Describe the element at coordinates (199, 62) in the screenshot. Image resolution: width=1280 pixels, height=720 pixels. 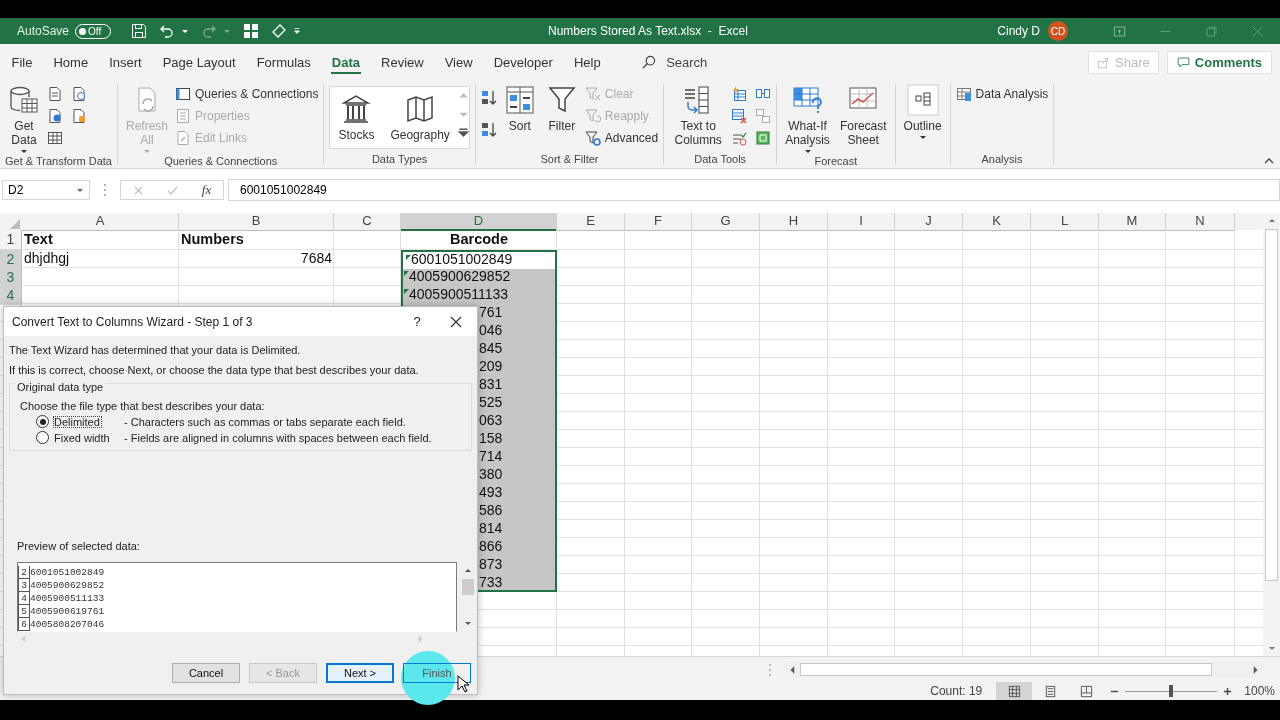
I see `ribbon-tab: Page Layout` at that location.